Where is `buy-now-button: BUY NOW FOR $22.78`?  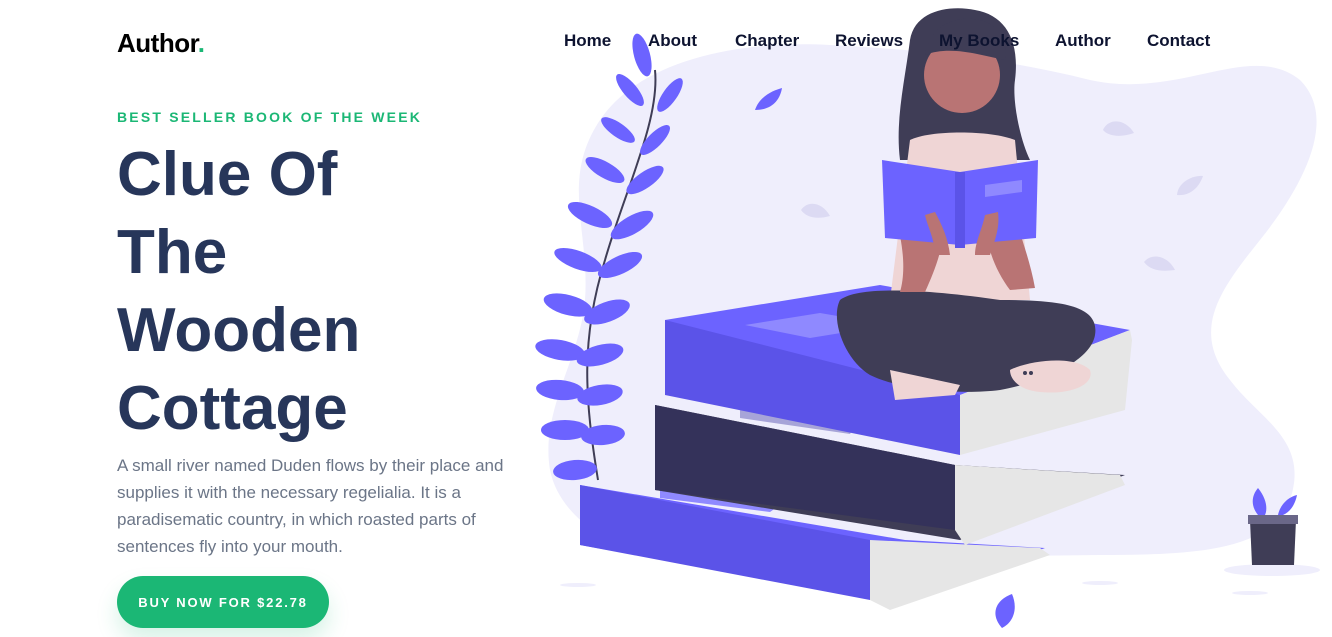
buy-now-button: BUY NOW FOR $22.78 is located at coordinates (223, 602).